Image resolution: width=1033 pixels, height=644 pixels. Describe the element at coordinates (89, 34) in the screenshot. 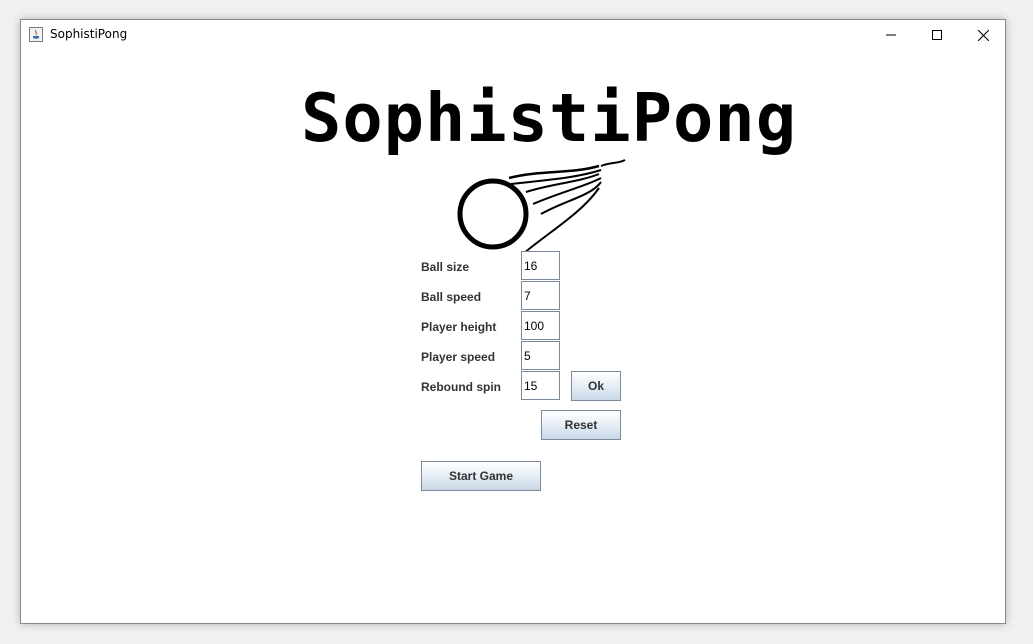

I see `window-title: SophistiPong` at that location.